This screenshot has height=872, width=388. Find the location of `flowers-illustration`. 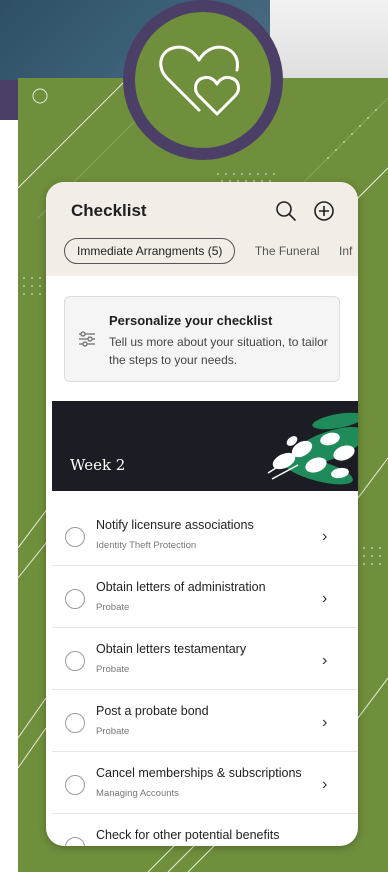

flowers-illustration is located at coordinates (312, 448).